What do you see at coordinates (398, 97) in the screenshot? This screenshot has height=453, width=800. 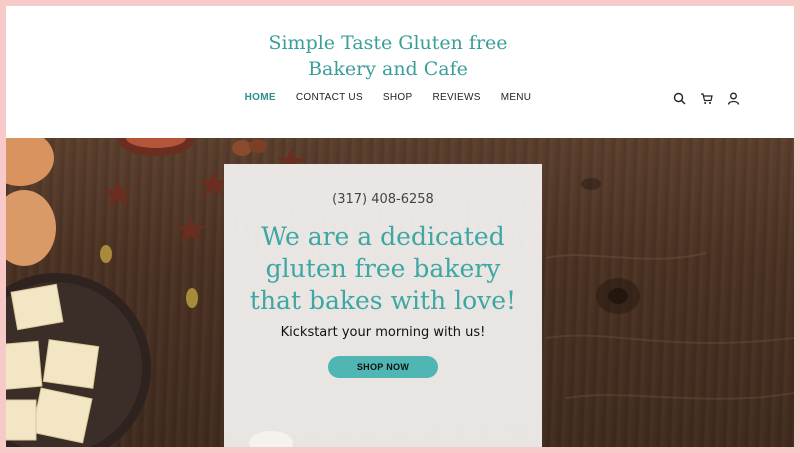 I see `nav-item-shop: SHOP` at bounding box center [398, 97].